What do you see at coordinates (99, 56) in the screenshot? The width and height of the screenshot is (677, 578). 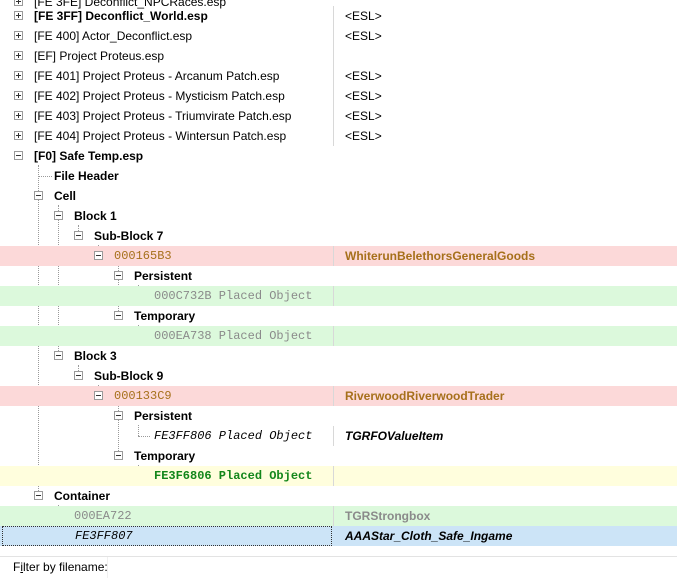 I see `plugin-name: [EF] Project Proteus.esp` at bounding box center [99, 56].